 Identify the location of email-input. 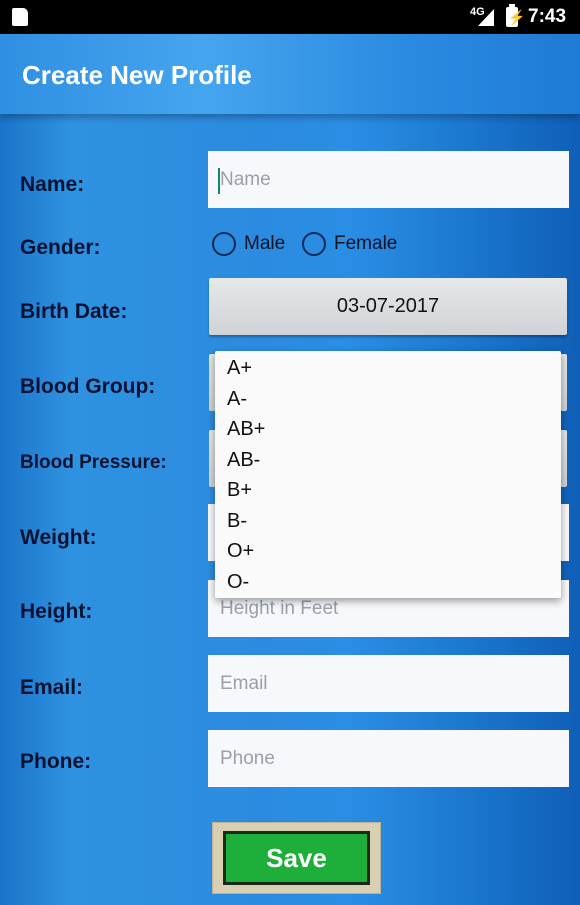
(388, 683).